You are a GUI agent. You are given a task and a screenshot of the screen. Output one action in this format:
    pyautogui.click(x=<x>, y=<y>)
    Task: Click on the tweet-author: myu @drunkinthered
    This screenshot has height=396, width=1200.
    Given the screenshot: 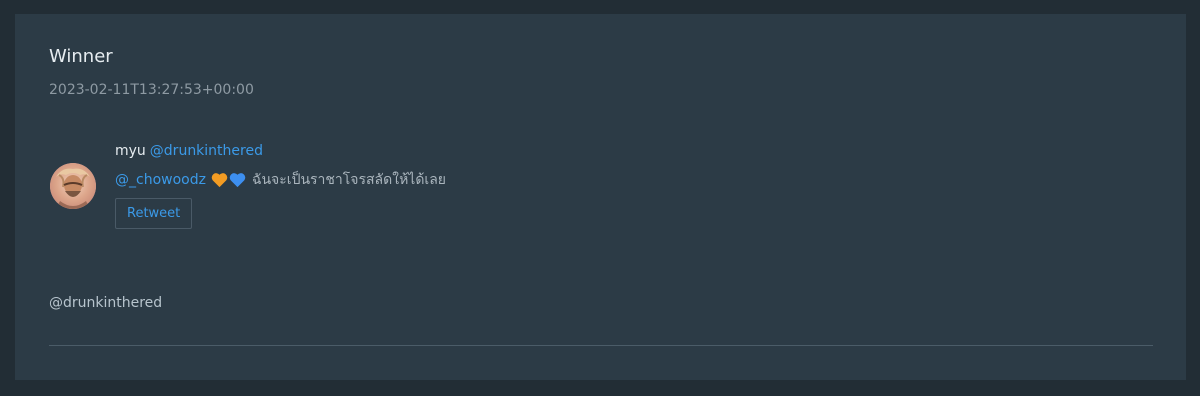 What is the action you would take?
    pyautogui.click(x=280, y=151)
    